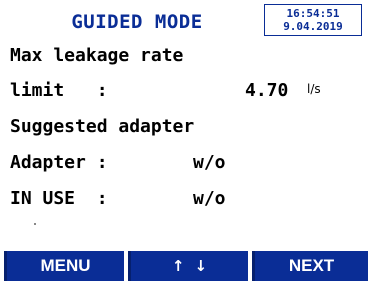  I want to click on clock-display: 16:54:51 9.04.2019, so click(313, 20).